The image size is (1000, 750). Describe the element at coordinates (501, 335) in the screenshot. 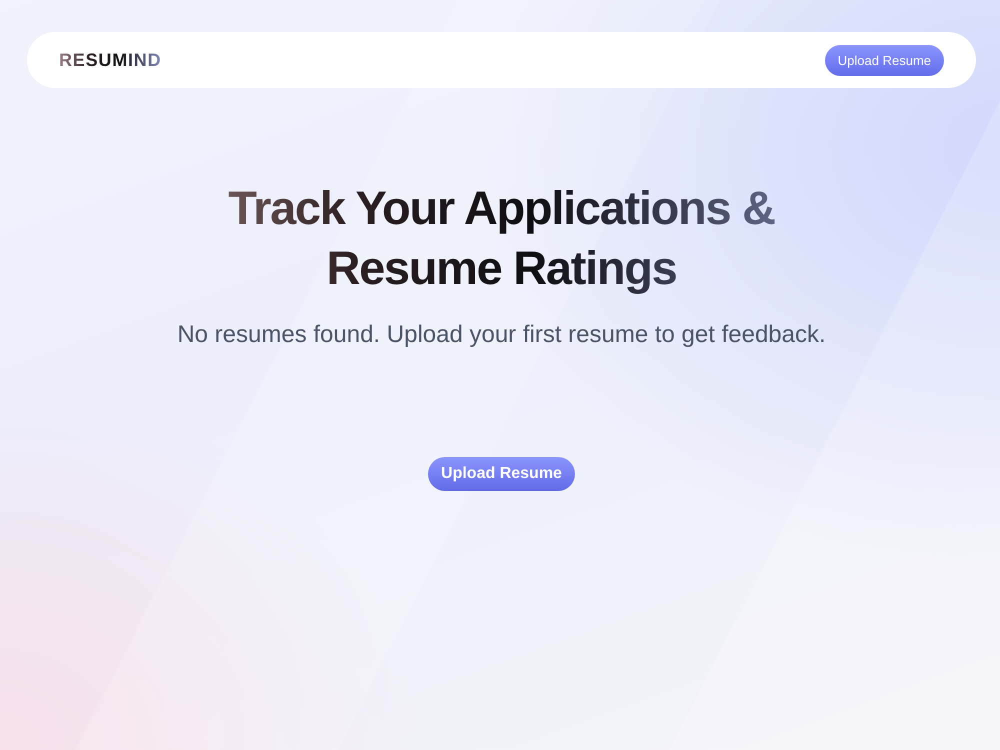

I see `empty-state-message: No resumes found. Upload your first resume to get feedback.` at that location.